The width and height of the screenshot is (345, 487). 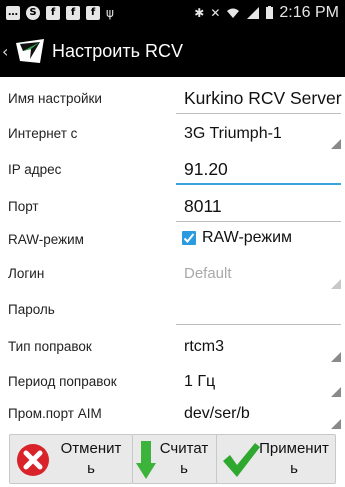 What do you see at coordinates (7, 51) in the screenshot?
I see `back-chevron-icon: ‹` at bounding box center [7, 51].